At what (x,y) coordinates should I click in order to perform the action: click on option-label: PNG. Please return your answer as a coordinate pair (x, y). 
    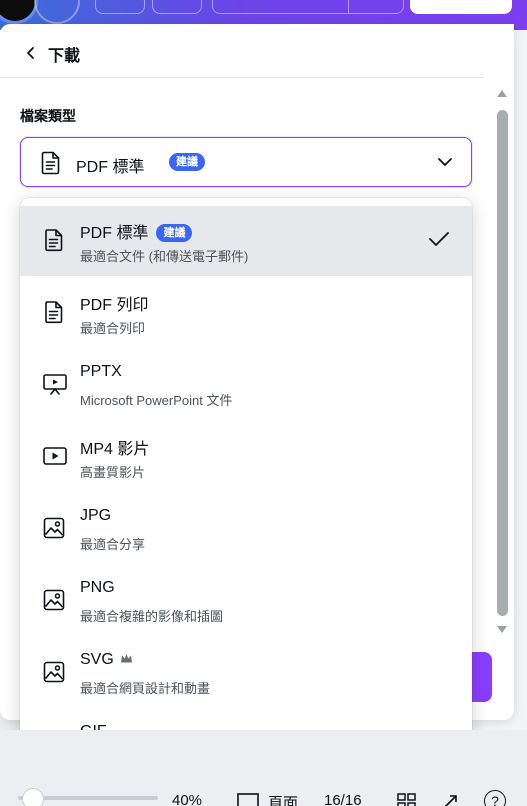
    Looking at the image, I should click on (97, 587).